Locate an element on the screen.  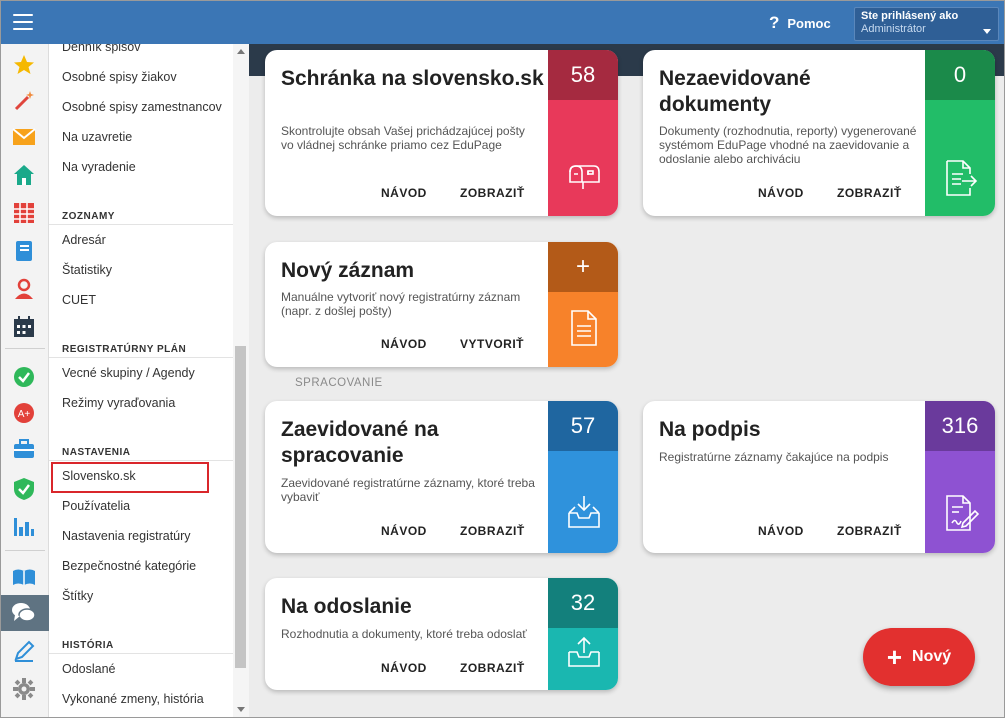
magic-wand-icon is located at coordinates (24, 101).